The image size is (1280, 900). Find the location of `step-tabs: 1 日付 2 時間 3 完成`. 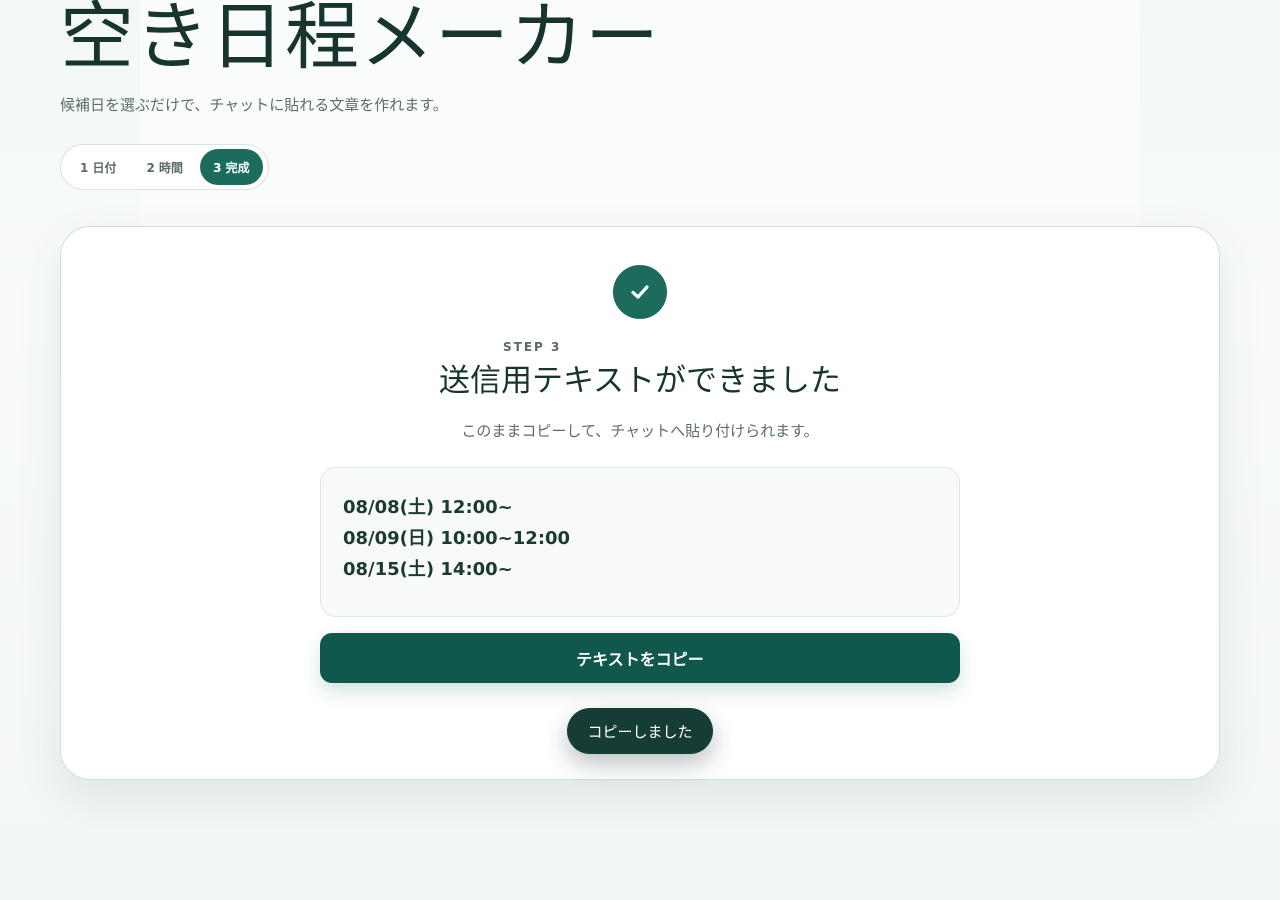

step-tabs: 1 日付 2 時間 3 完成 is located at coordinates (164, 167).